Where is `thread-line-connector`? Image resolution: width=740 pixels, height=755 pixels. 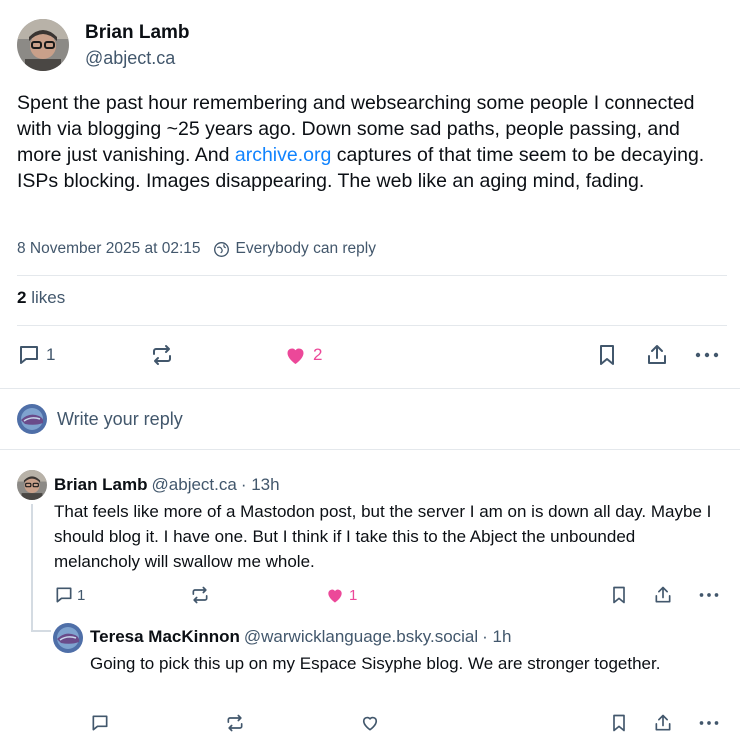 thread-line-connector is located at coordinates (41, 631).